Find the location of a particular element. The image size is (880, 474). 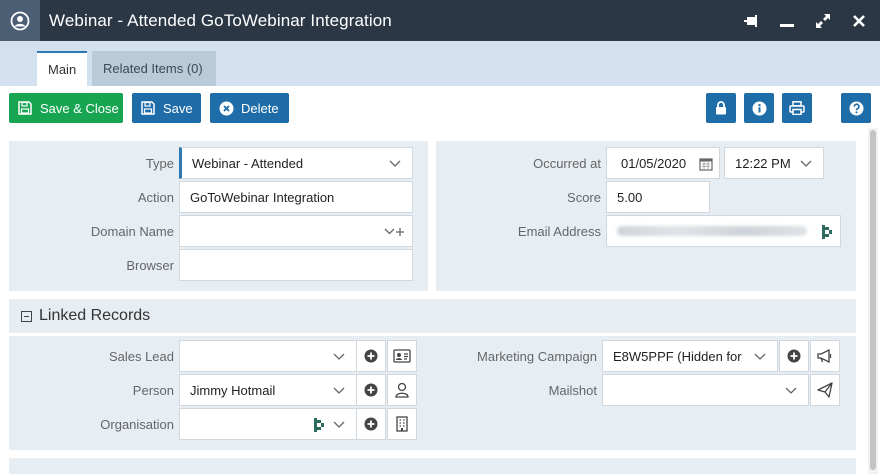

minimize-icon is located at coordinates (787, 21).